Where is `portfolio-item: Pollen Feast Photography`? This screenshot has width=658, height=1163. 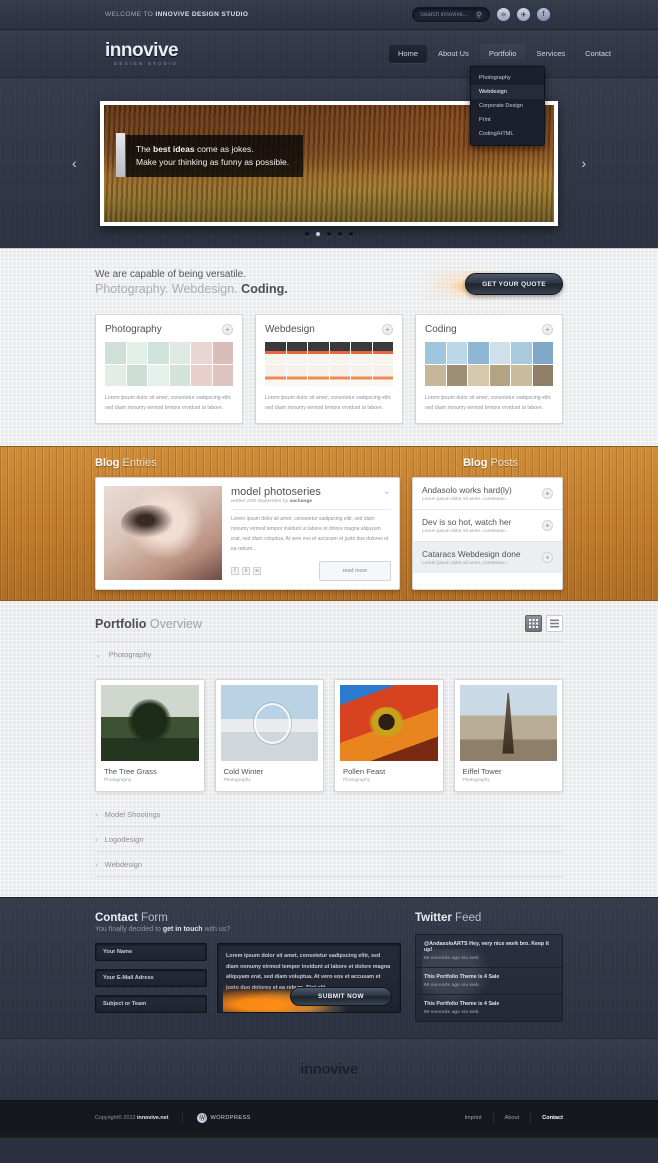
portfolio-item: Pollen Feast Photography is located at coordinates (389, 736).